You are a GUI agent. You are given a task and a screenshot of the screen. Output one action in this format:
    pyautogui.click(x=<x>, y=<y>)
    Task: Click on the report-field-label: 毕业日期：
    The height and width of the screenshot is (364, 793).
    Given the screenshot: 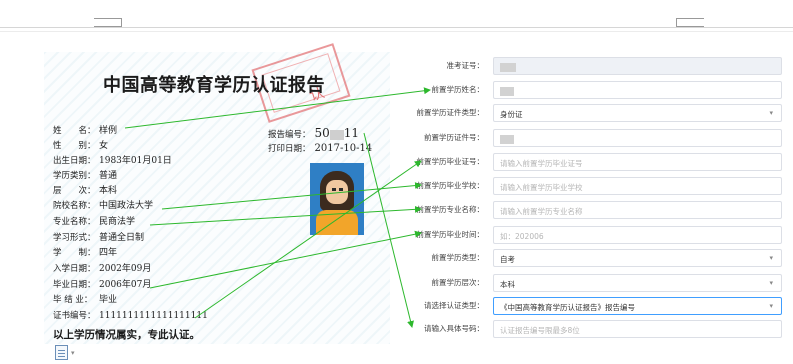 What is the action you would take?
    pyautogui.click(x=74, y=285)
    